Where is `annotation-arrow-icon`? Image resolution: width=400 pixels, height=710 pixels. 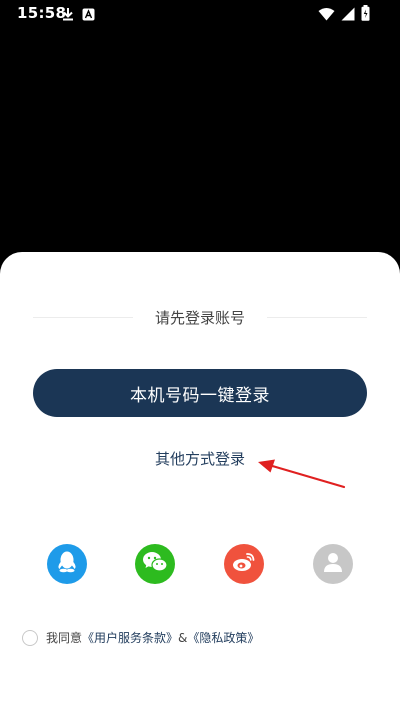 annotation-arrow-icon is located at coordinates (302, 474).